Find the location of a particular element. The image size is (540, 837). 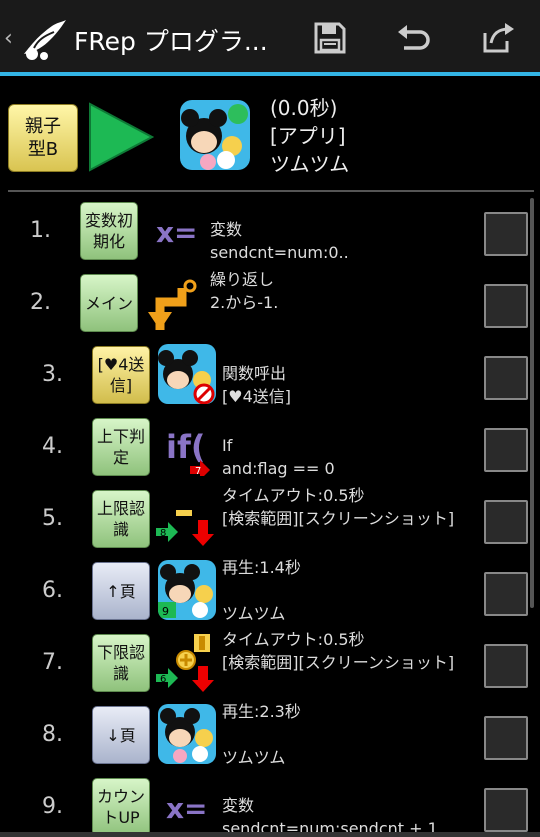

list-item: 6. ↑頁 9 再生:1.4秒 ツムツム is located at coordinates (270, 592).